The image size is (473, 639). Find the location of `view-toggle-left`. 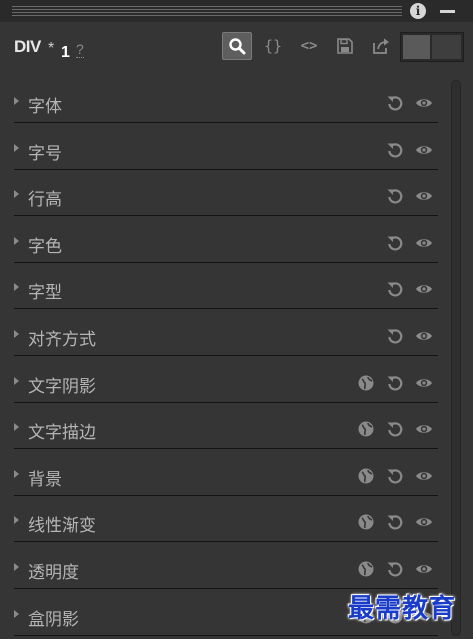

view-toggle-left is located at coordinates (416, 47).